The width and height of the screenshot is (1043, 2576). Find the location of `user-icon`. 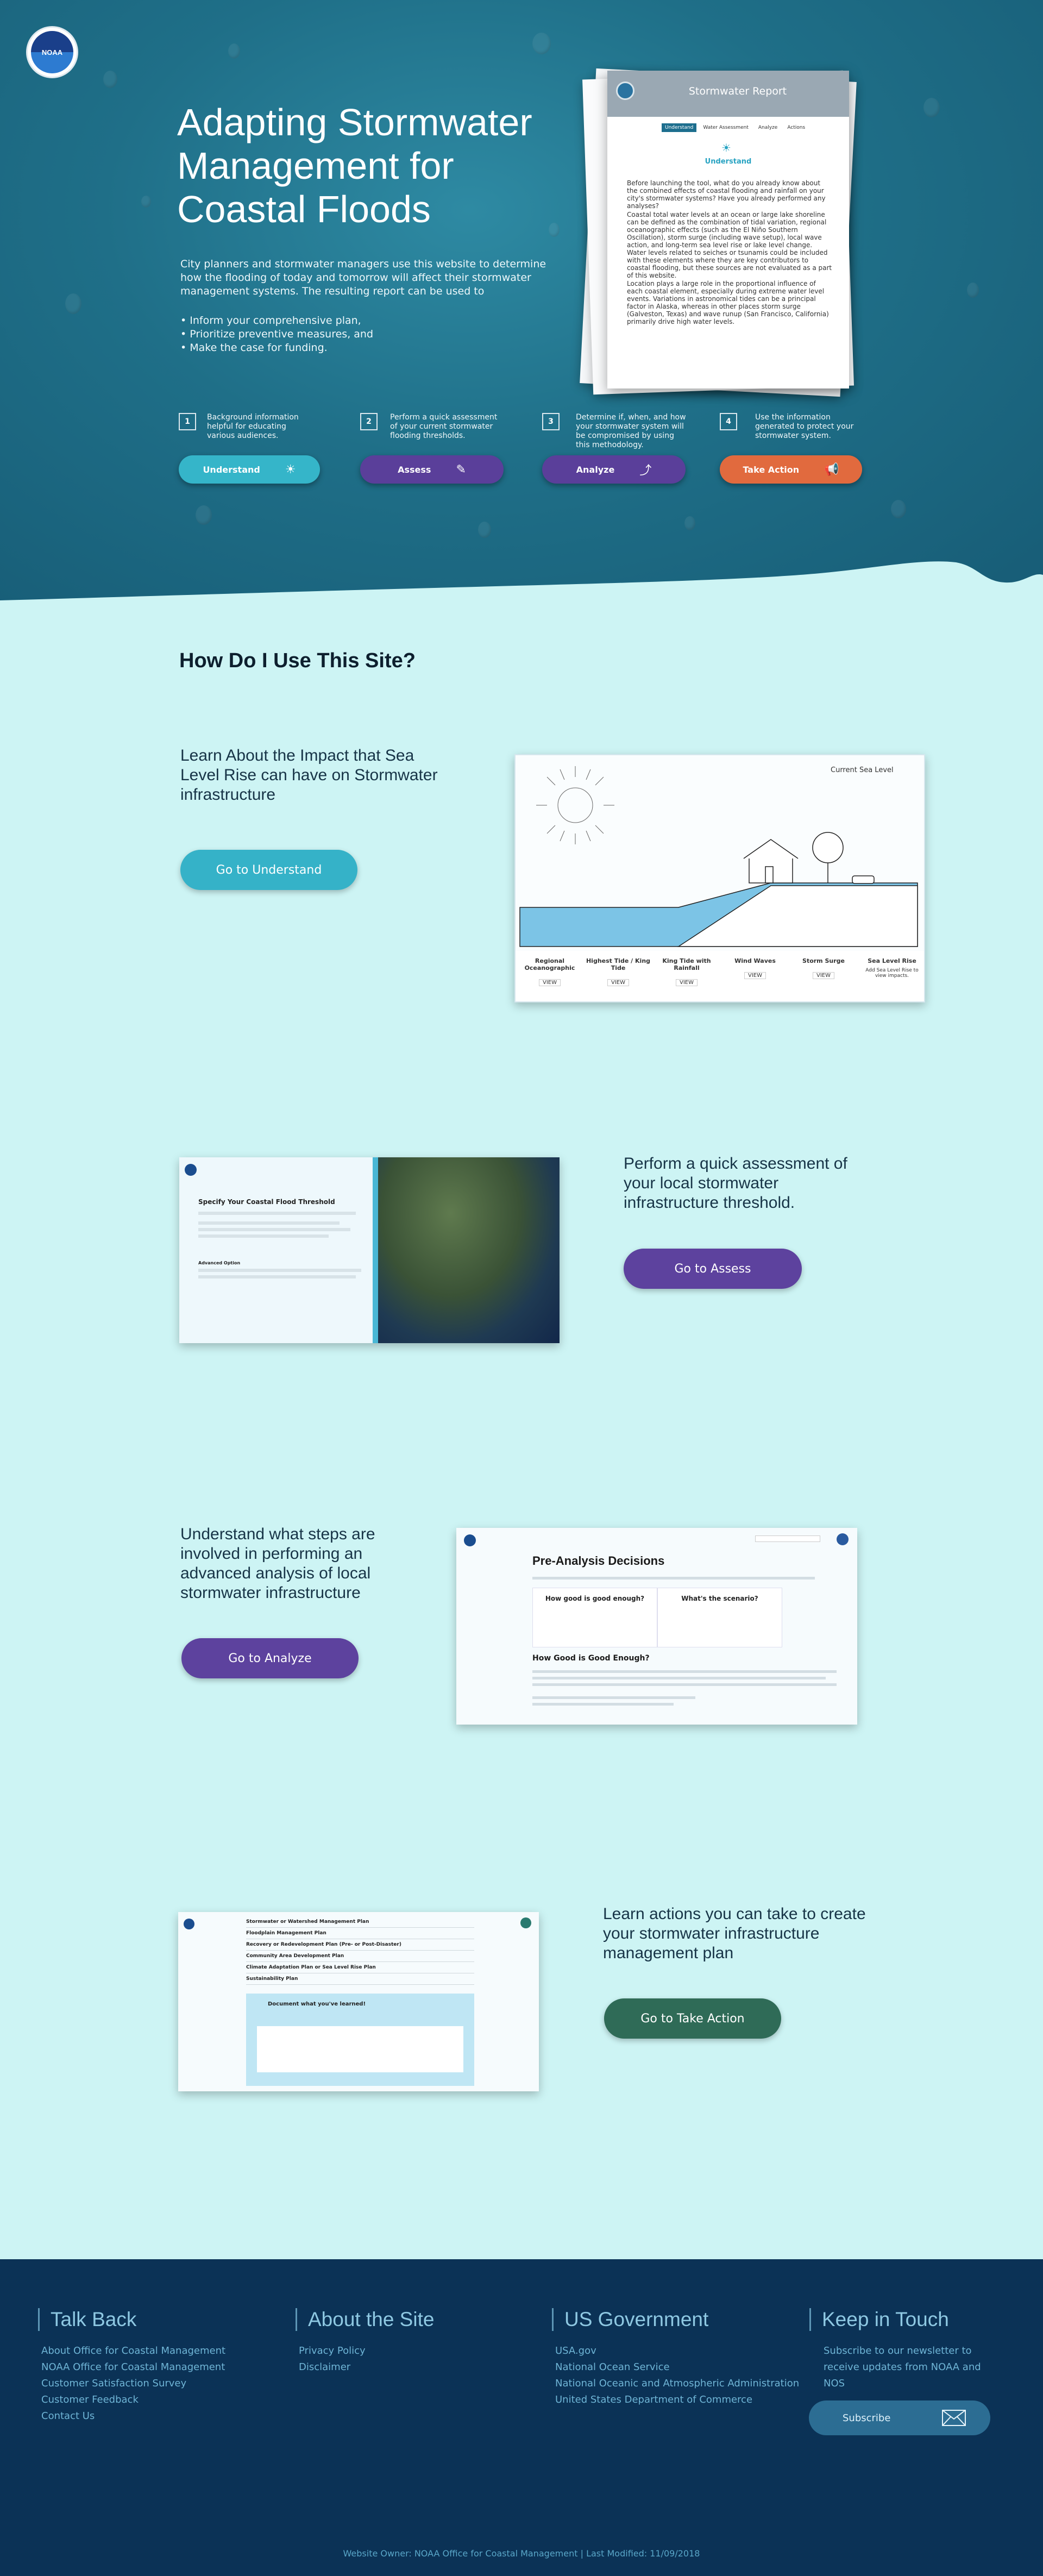

user-icon is located at coordinates (843, 1539).